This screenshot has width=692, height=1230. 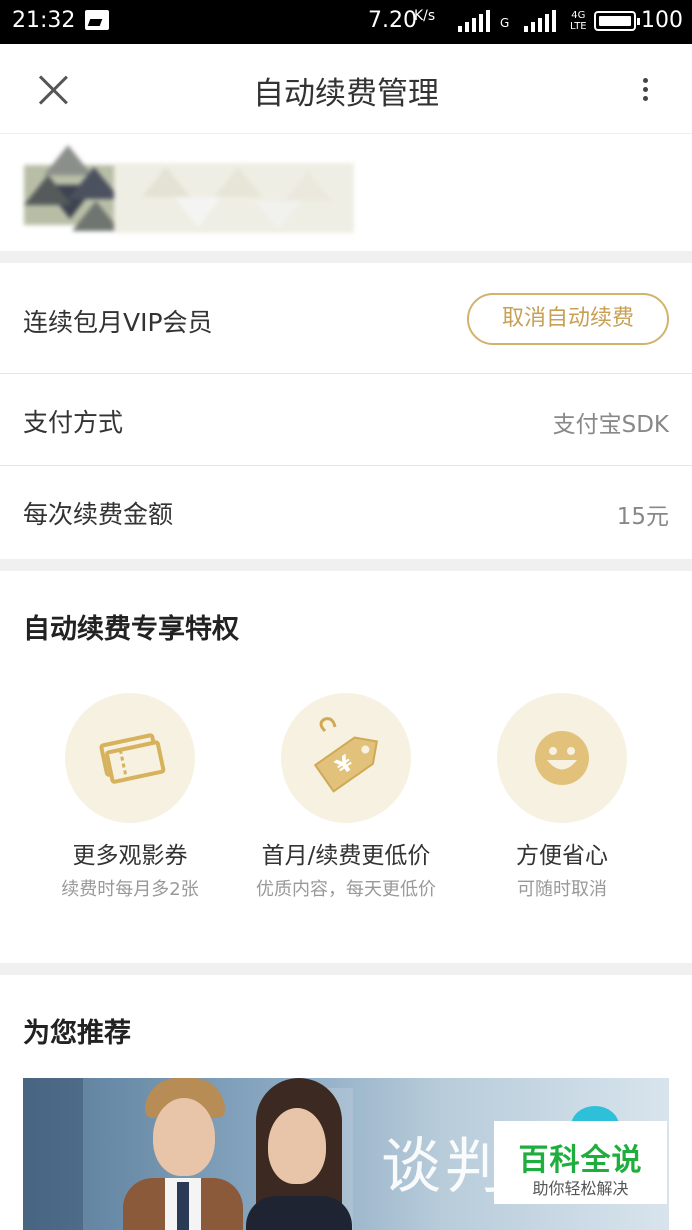 I want to click on battery-level: 100, so click(x=662, y=20).